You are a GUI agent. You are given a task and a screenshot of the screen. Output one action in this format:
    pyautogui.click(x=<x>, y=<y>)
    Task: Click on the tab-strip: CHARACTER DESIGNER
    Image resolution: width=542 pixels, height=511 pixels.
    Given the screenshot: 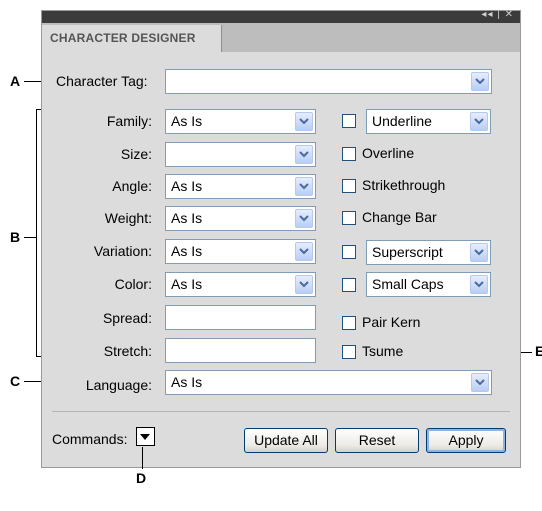 What is the action you would take?
    pyautogui.click(x=281, y=37)
    